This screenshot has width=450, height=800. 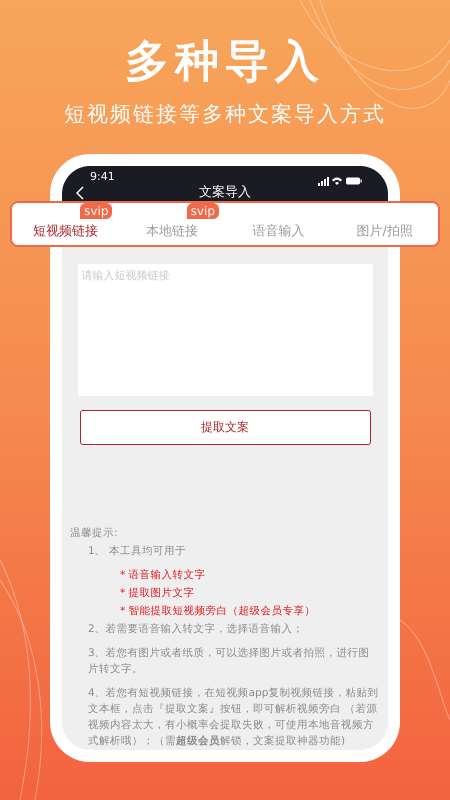 I want to click on tip-text: 4、若您有短视频链接，在短视频app复制视频链接，粘贴到文本框，点击『提取文案』按钮，即可解析视频旁白 （若源视频内容太大，有小概率会提取失败，可使用本地音视频方式解析哦）；（需超级会员解锁，文案提取神器功能), so click(x=233, y=717).